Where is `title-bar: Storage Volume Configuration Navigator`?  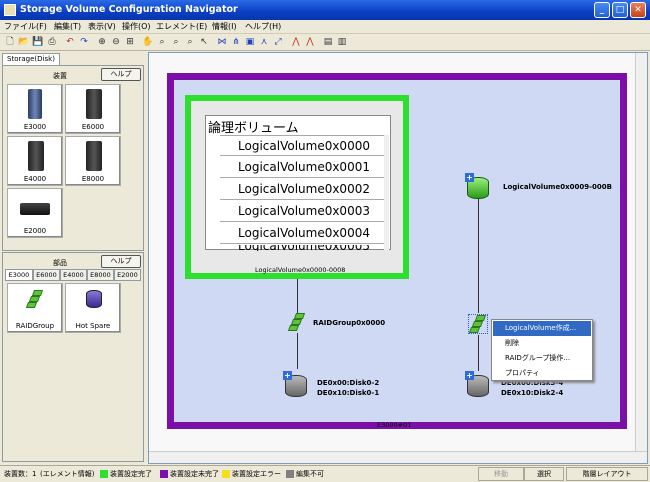 title-bar: Storage Volume Configuration Navigator is located at coordinates (325, 10).